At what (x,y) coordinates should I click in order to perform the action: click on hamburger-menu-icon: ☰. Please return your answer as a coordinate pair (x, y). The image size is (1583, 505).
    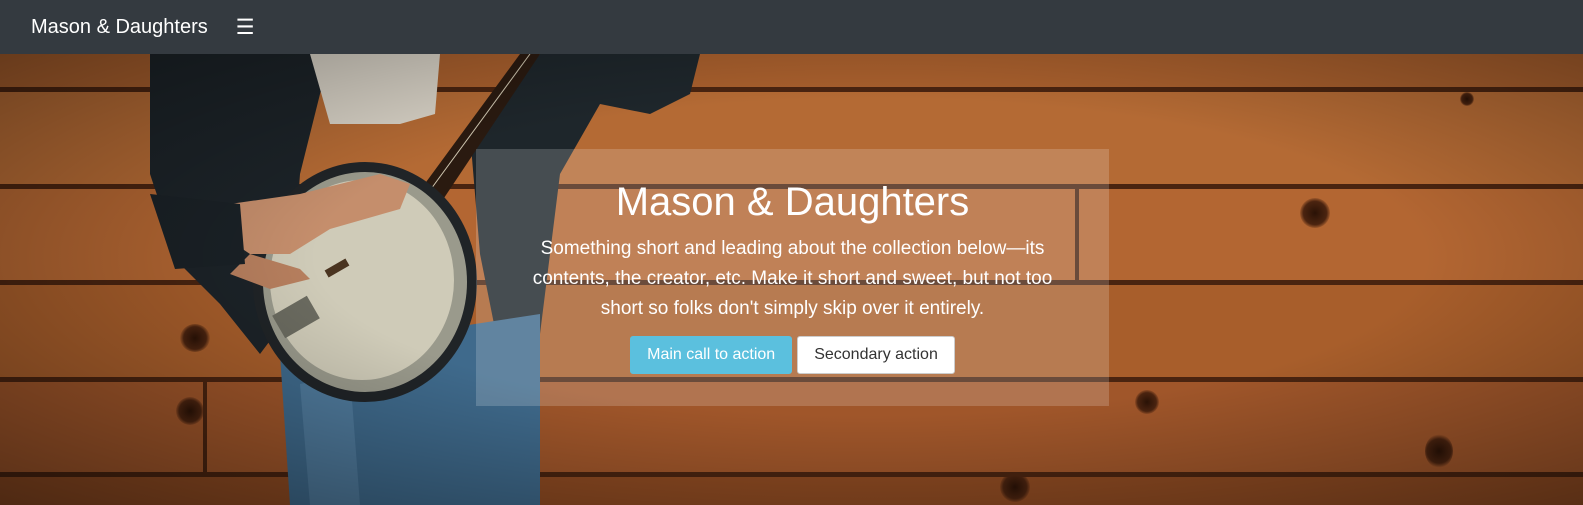
    Looking at the image, I should click on (245, 27).